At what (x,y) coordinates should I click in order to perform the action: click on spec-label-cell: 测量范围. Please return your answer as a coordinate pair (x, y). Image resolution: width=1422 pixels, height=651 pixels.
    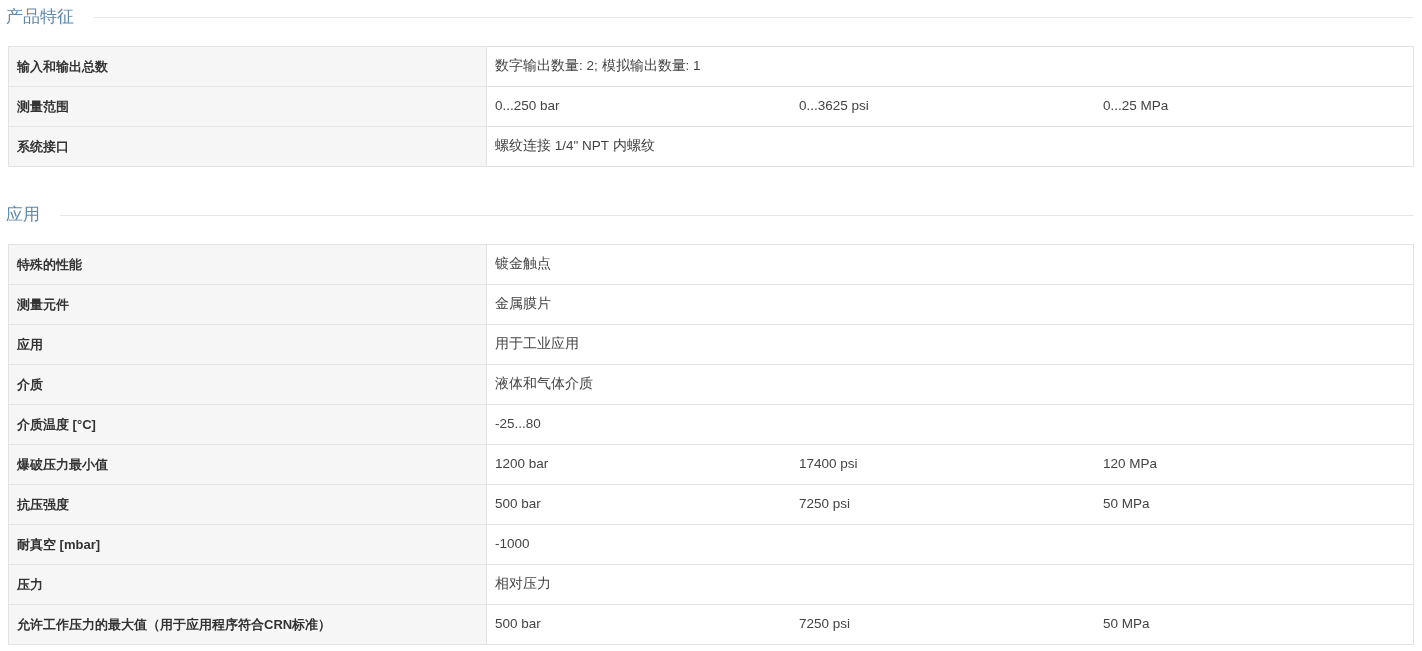
    Looking at the image, I should click on (248, 106).